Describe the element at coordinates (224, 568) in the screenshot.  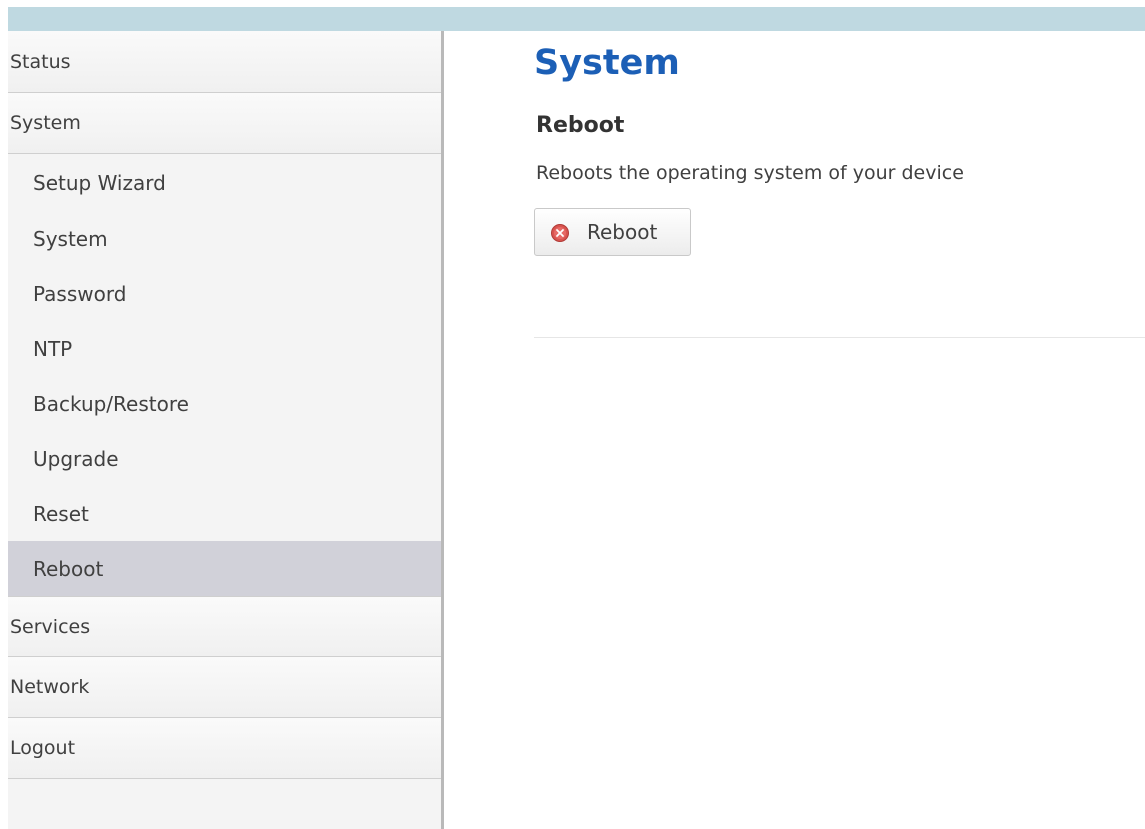
I see `submenu-reboot: Reboot` at that location.